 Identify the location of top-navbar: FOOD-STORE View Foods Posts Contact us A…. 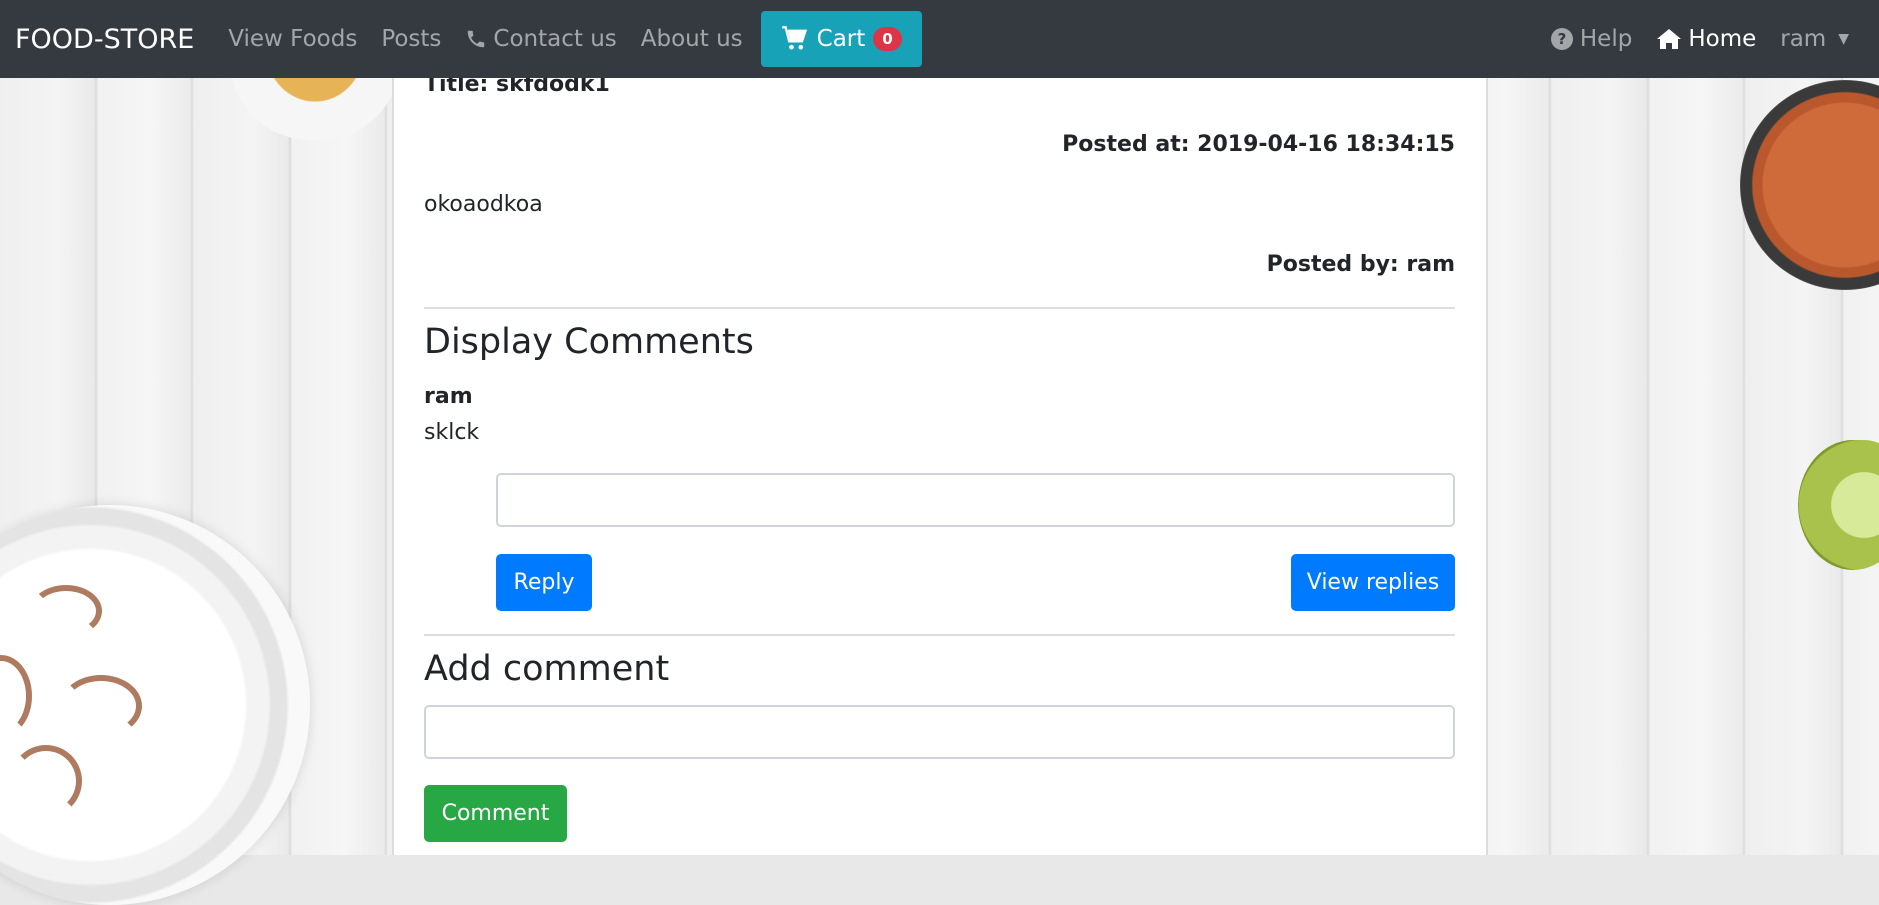
(939, 39).